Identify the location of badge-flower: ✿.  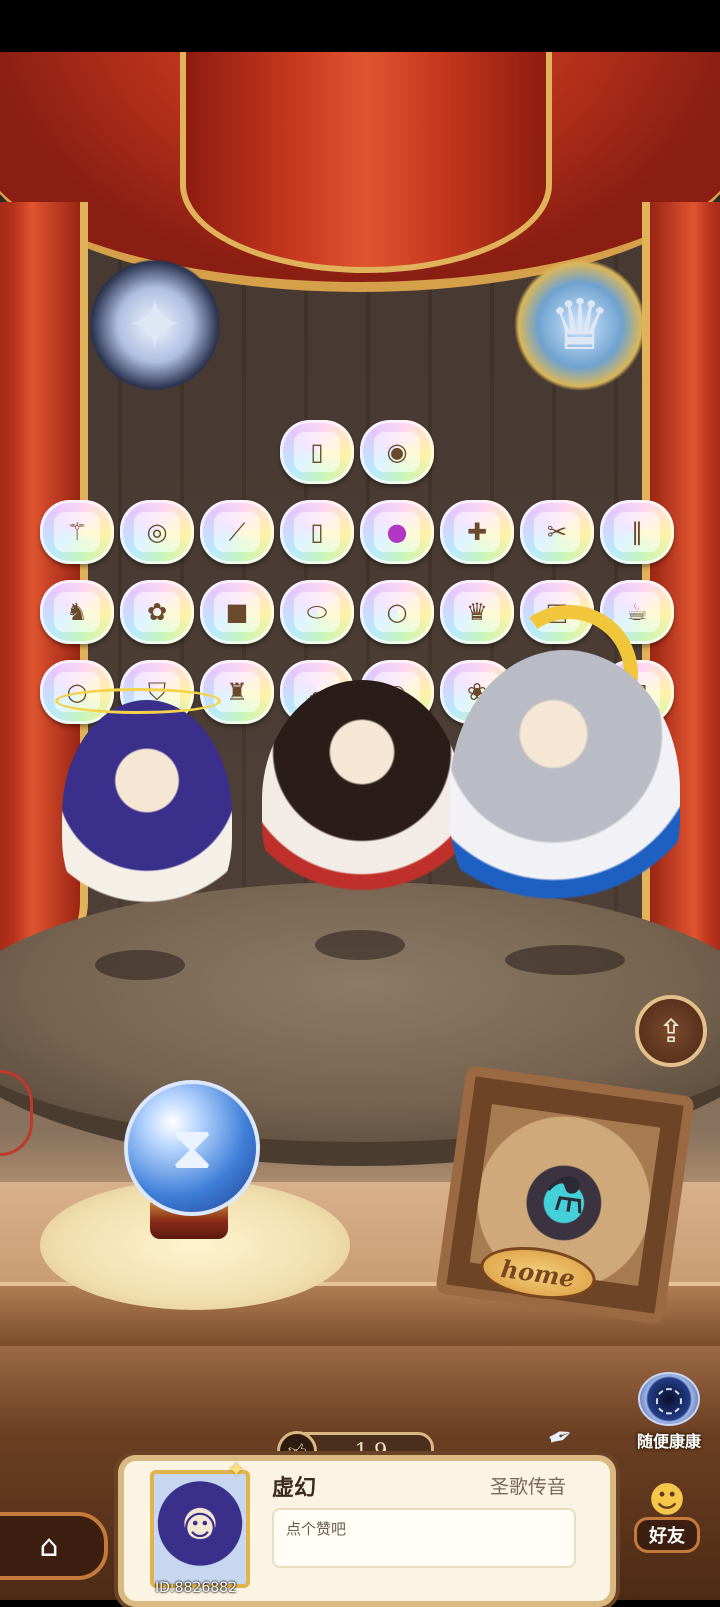
(157, 612).